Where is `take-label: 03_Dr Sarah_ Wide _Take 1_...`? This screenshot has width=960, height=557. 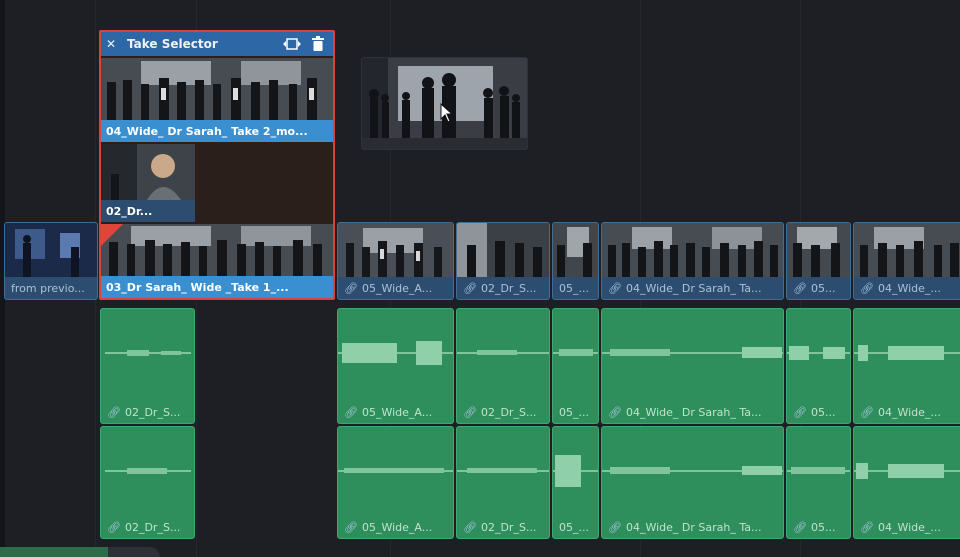
take-label: 03_Dr Sarah_ Wide _Take 1_... is located at coordinates (197, 287).